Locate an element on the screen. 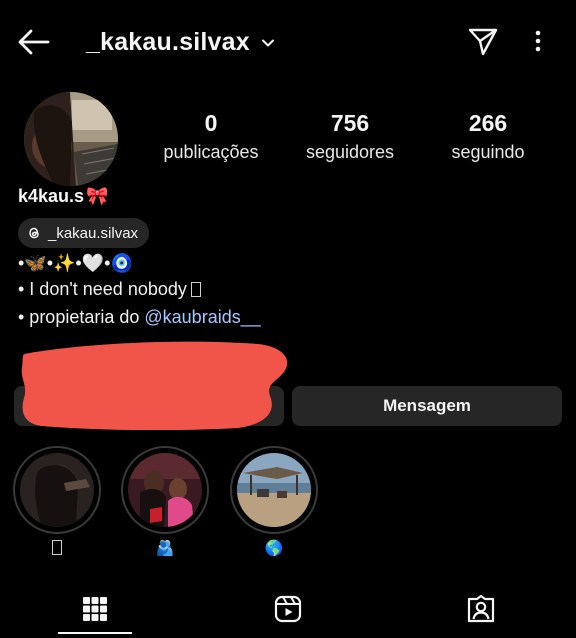 This screenshot has height=638, width=576. paper-plane-icon is located at coordinates (483, 42).